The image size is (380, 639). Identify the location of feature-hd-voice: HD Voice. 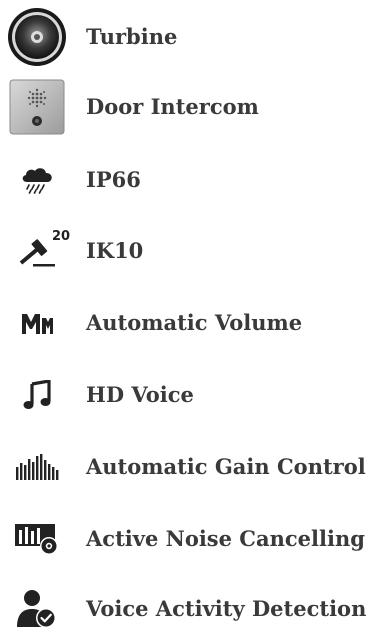
(190, 395).